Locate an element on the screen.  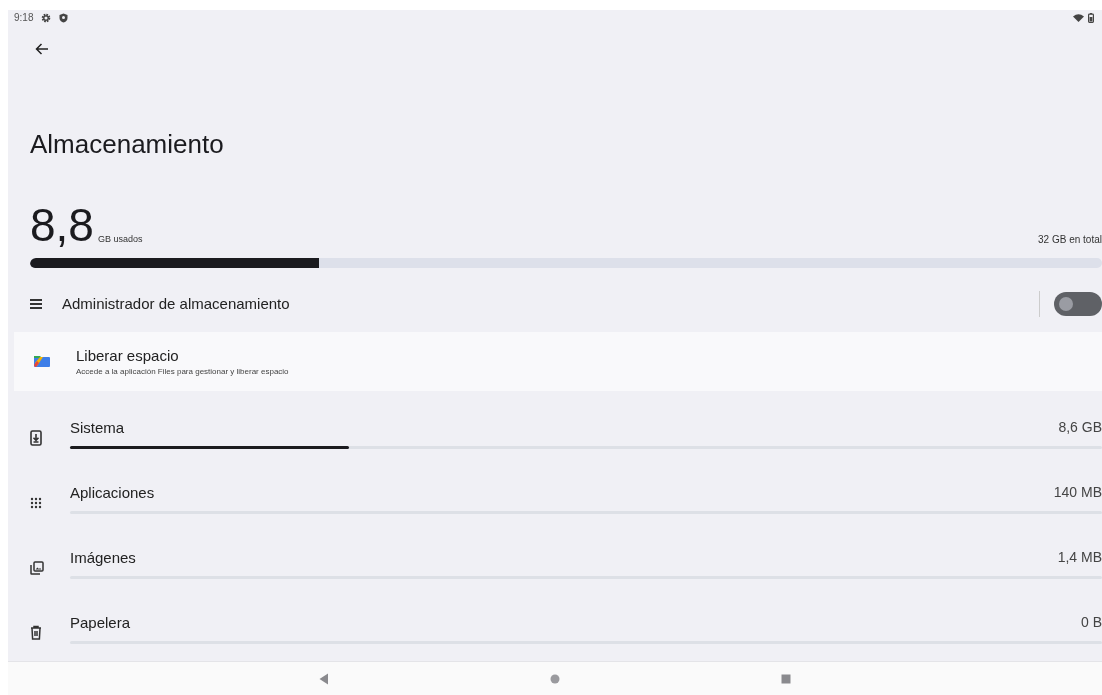
phone-download-icon is located at coordinates (36, 437).